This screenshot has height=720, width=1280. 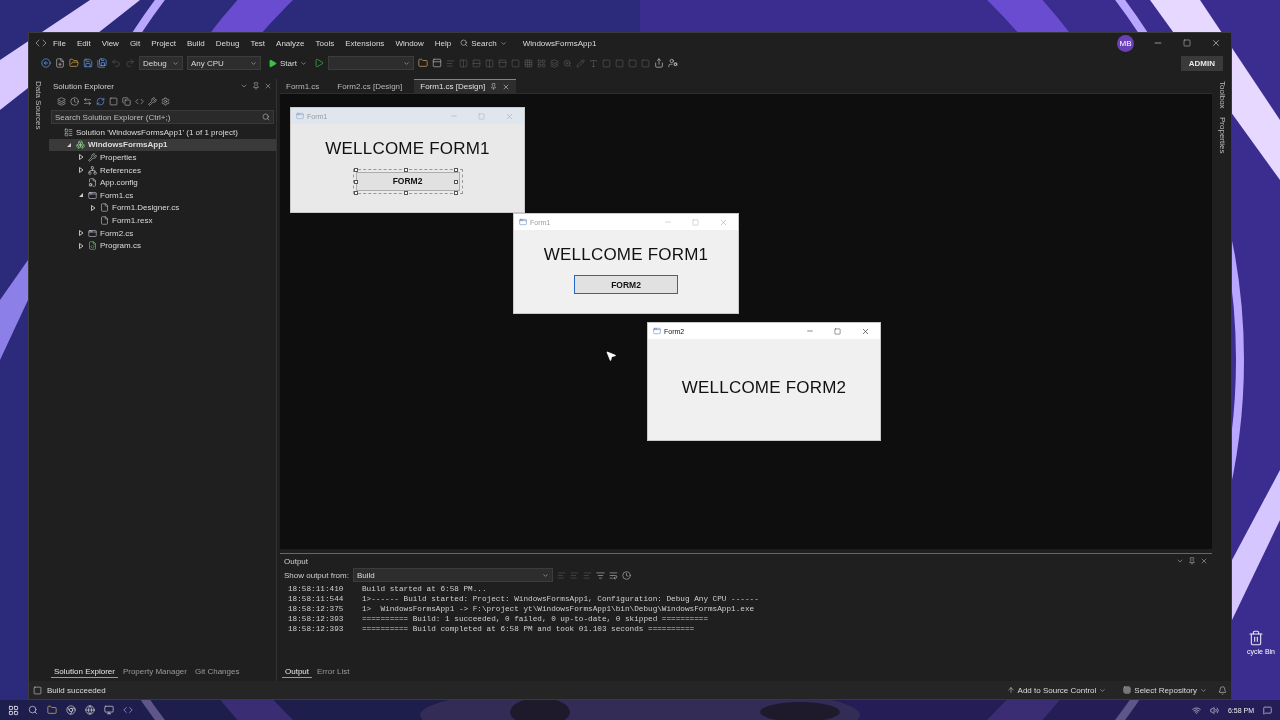 What do you see at coordinates (483, 43) in the screenshot?
I see `search-button: Search` at bounding box center [483, 43].